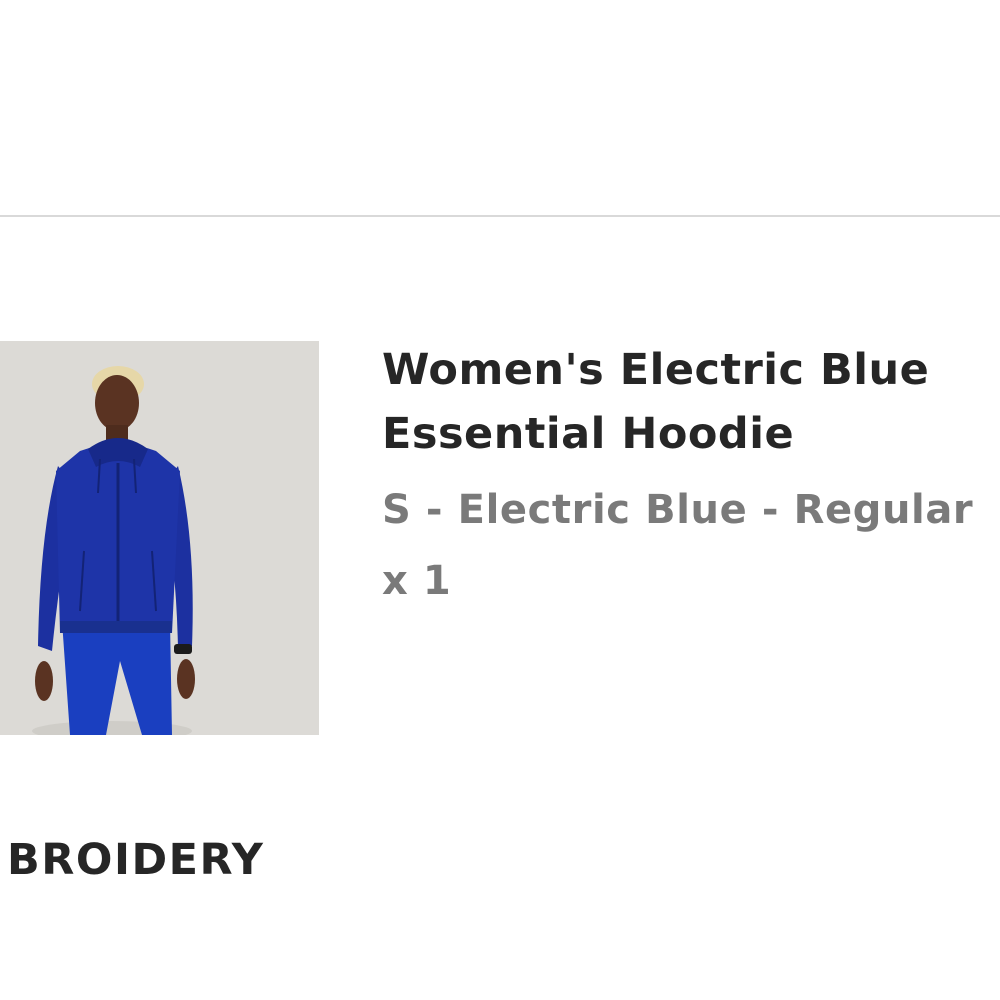 The height and width of the screenshot is (1000, 1000). What do you see at coordinates (691, 402) in the screenshot?
I see `product-title: Women's Electric Blue Essential Hoodie` at bounding box center [691, 402].